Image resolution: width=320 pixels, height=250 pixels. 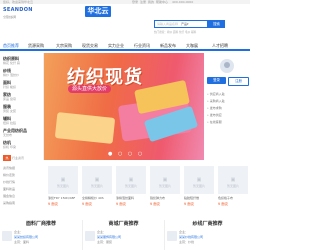 I want to click on info-line: 主营：面料, so click(x=22, y=242).